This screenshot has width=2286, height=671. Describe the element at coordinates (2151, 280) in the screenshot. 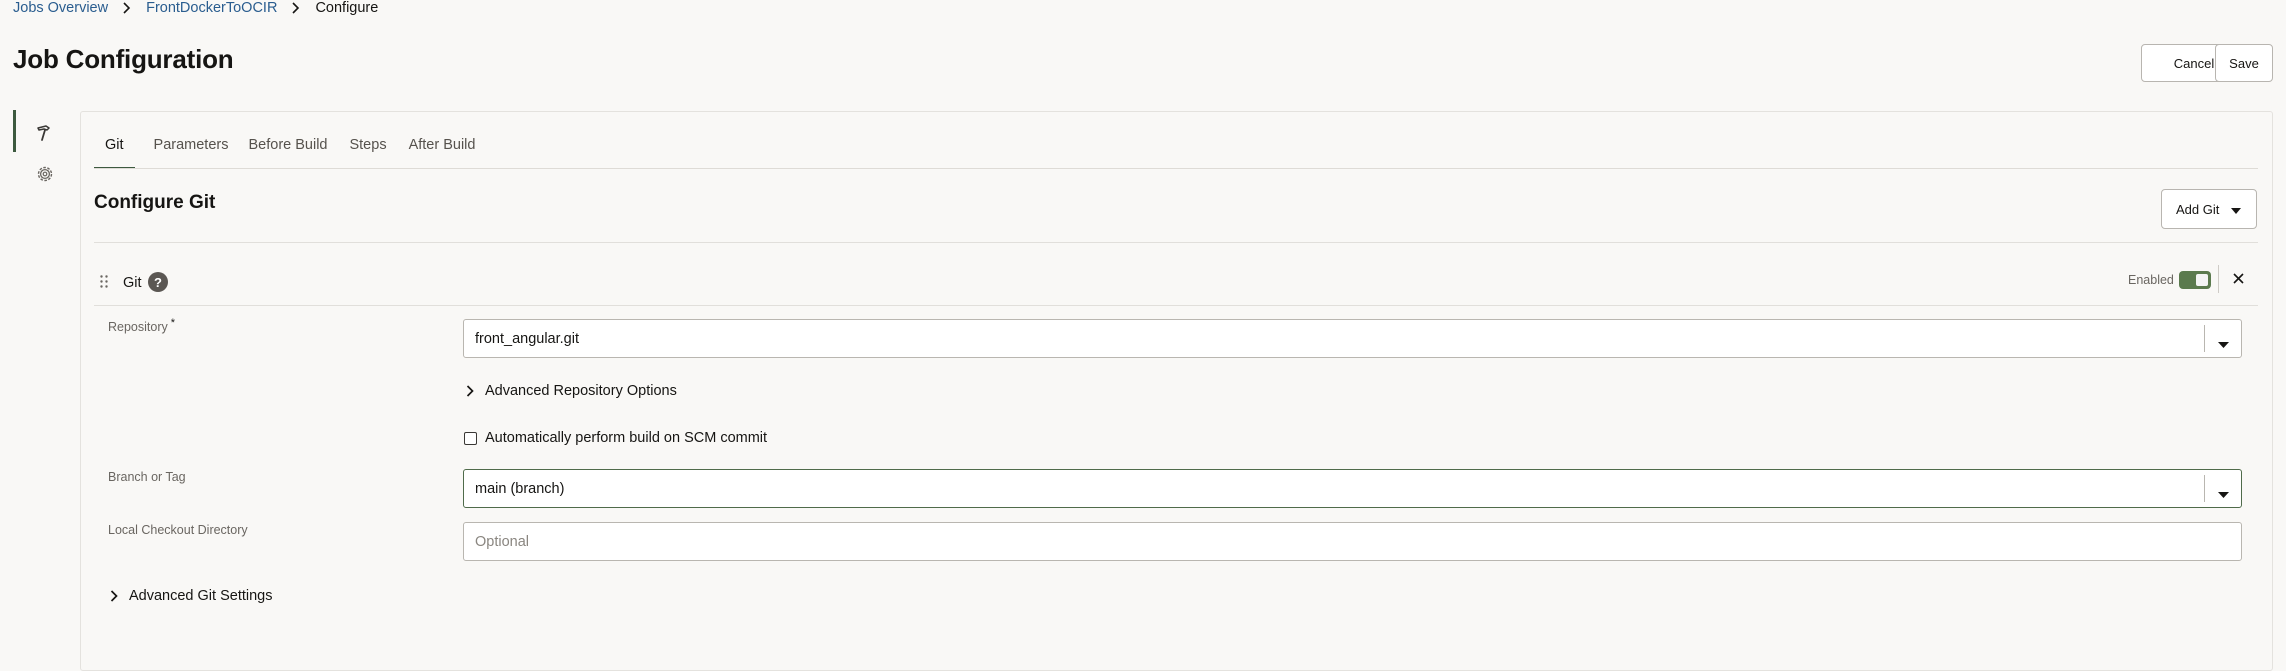

I see `enabled-label: Enabled` at that location.